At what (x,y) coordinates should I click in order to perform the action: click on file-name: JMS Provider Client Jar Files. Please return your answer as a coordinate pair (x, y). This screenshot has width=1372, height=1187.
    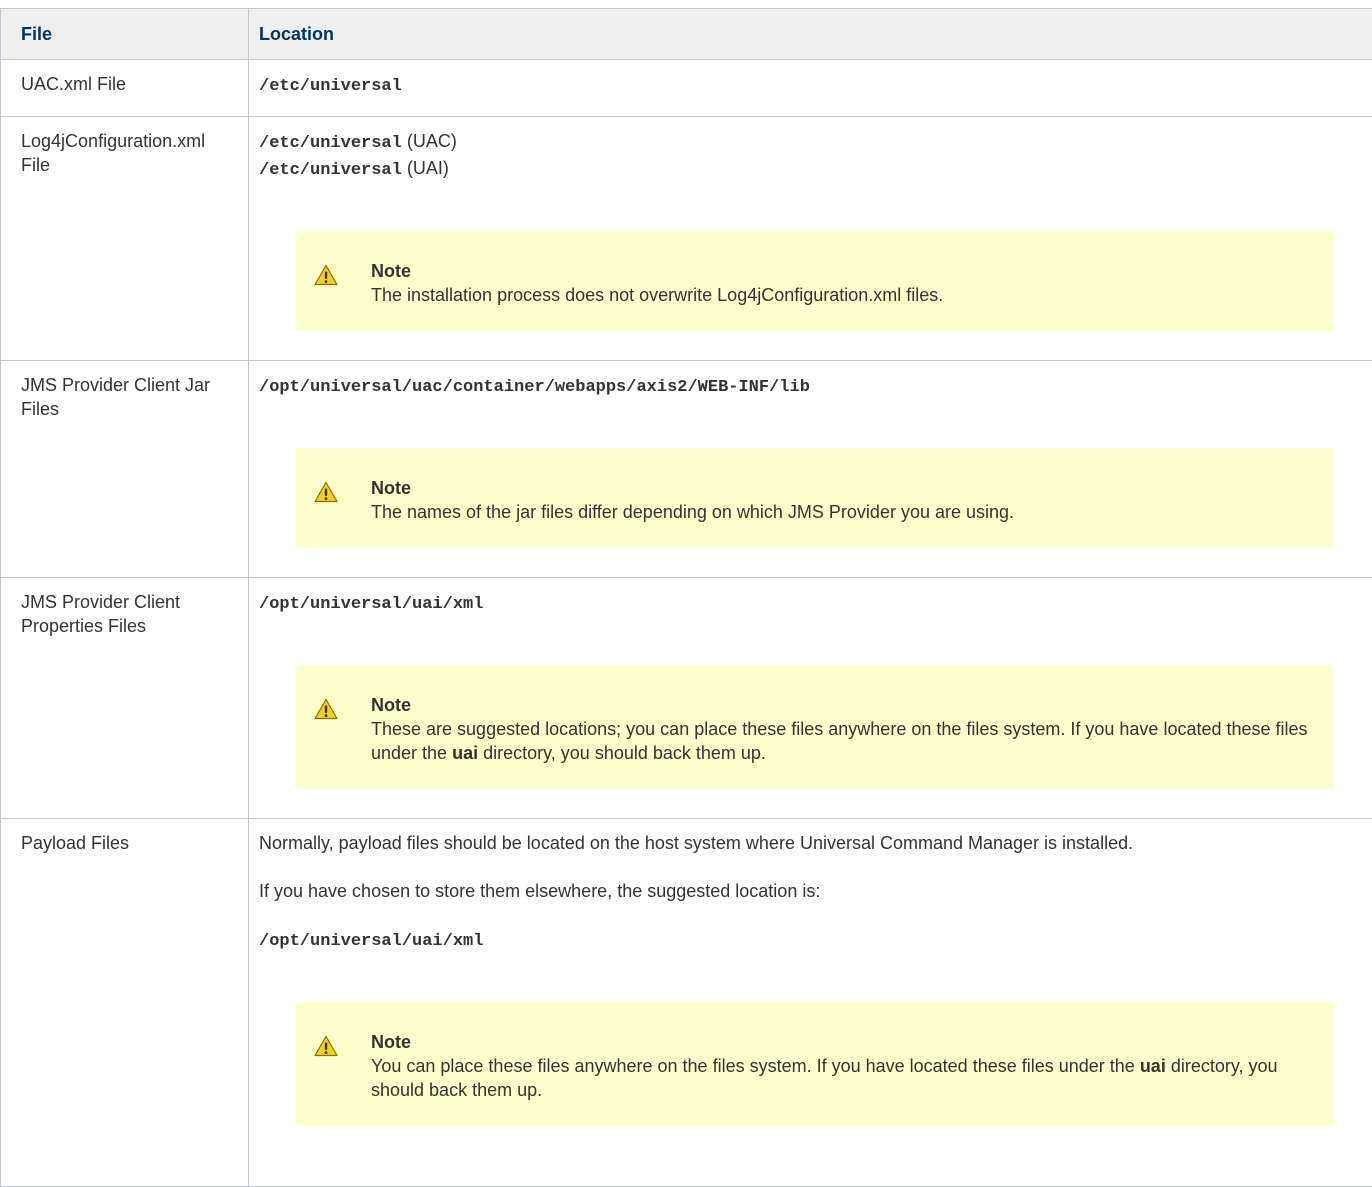
    Looking at the image, I should click on (115, 397).